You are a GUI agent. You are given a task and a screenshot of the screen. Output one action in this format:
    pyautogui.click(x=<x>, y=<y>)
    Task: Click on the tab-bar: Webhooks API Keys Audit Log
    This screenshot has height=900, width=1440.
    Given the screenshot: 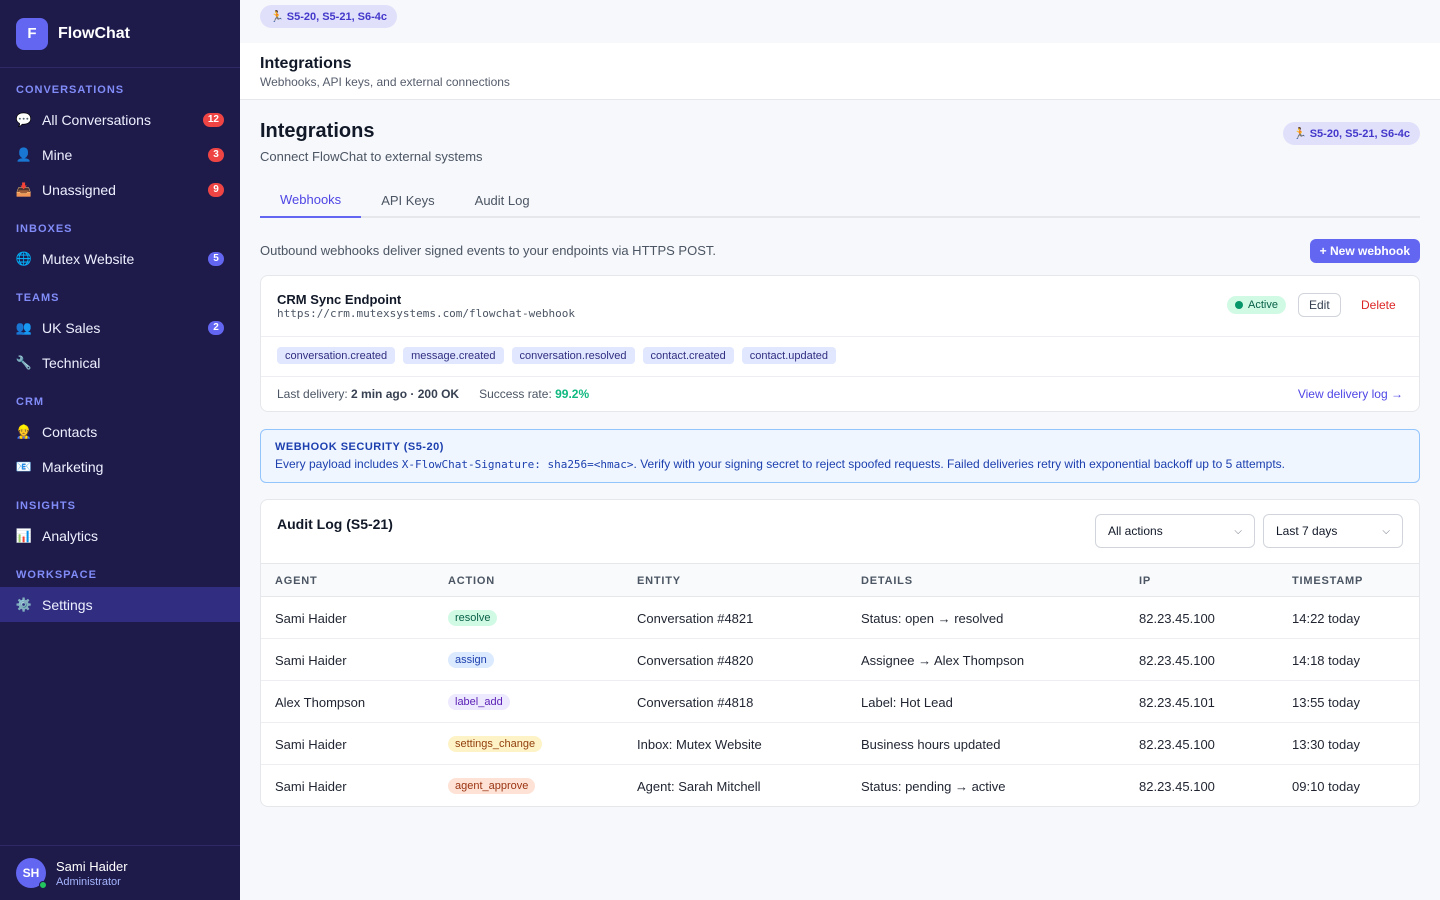 What is the action you would take?
    pyautogui.click(x=840, y=200)
    